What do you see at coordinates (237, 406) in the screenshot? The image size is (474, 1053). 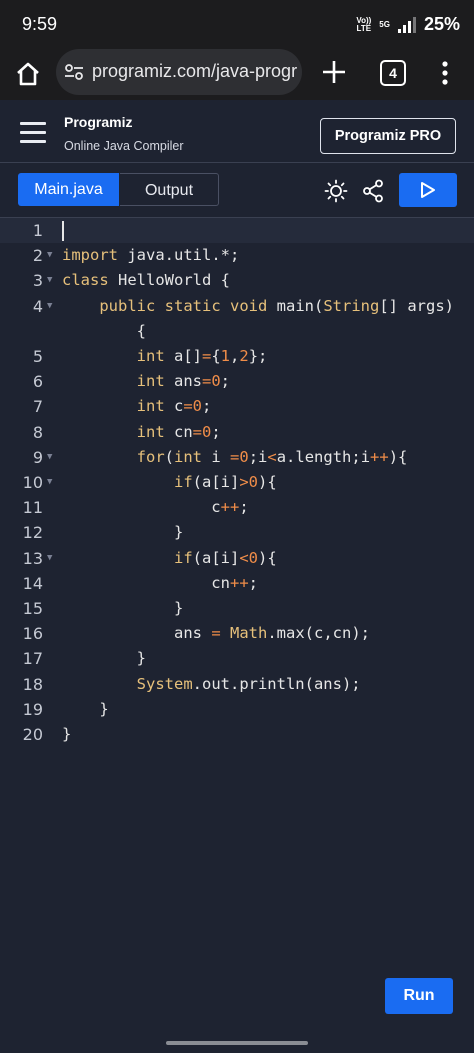 I see `code-line: 7 int c=0;` at bounding box center [237, 406].